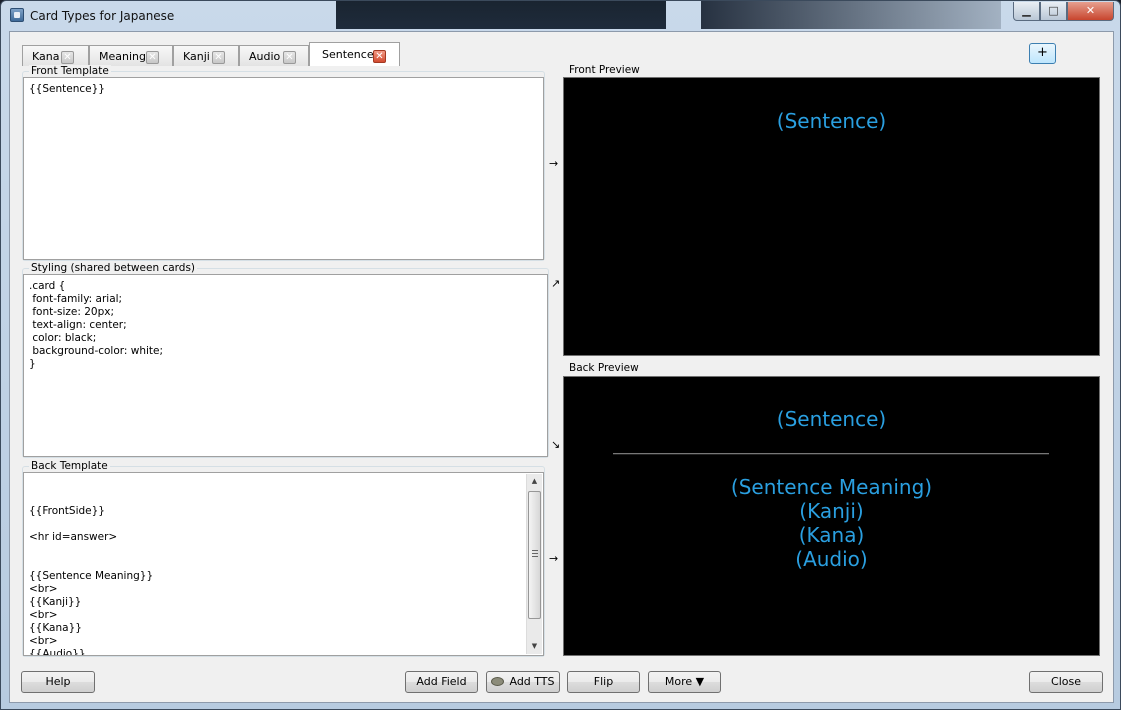 The image size is (1121, 710). I want to click on front-template-editor: {{Sentence}}, so click(283, 168).